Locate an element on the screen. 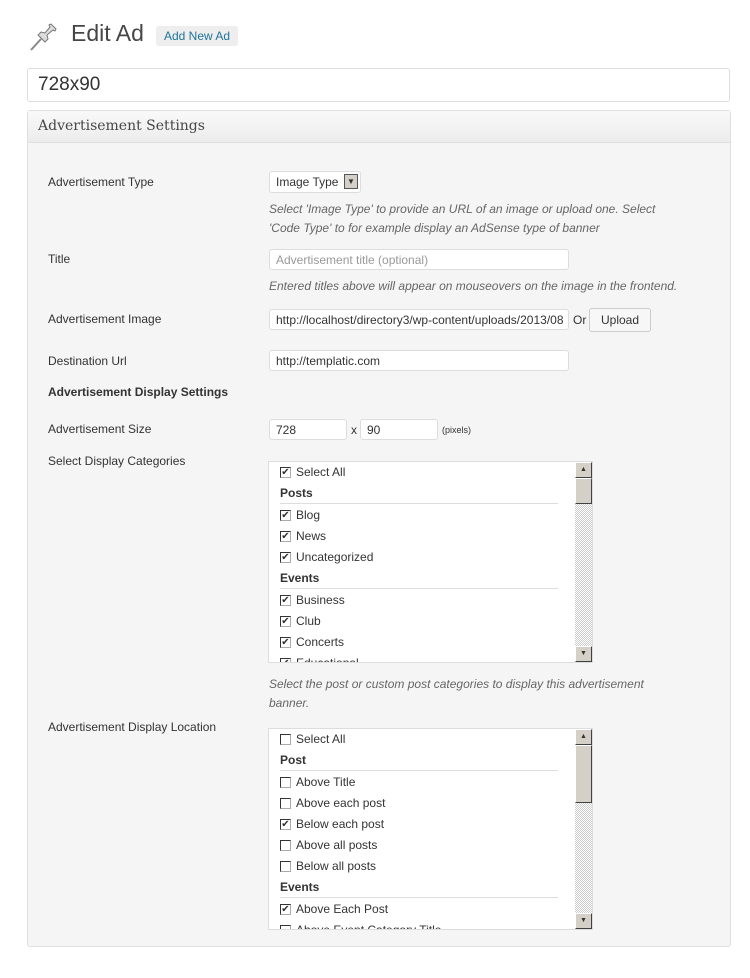  title-label: Title is located at coordinates (59, 259).